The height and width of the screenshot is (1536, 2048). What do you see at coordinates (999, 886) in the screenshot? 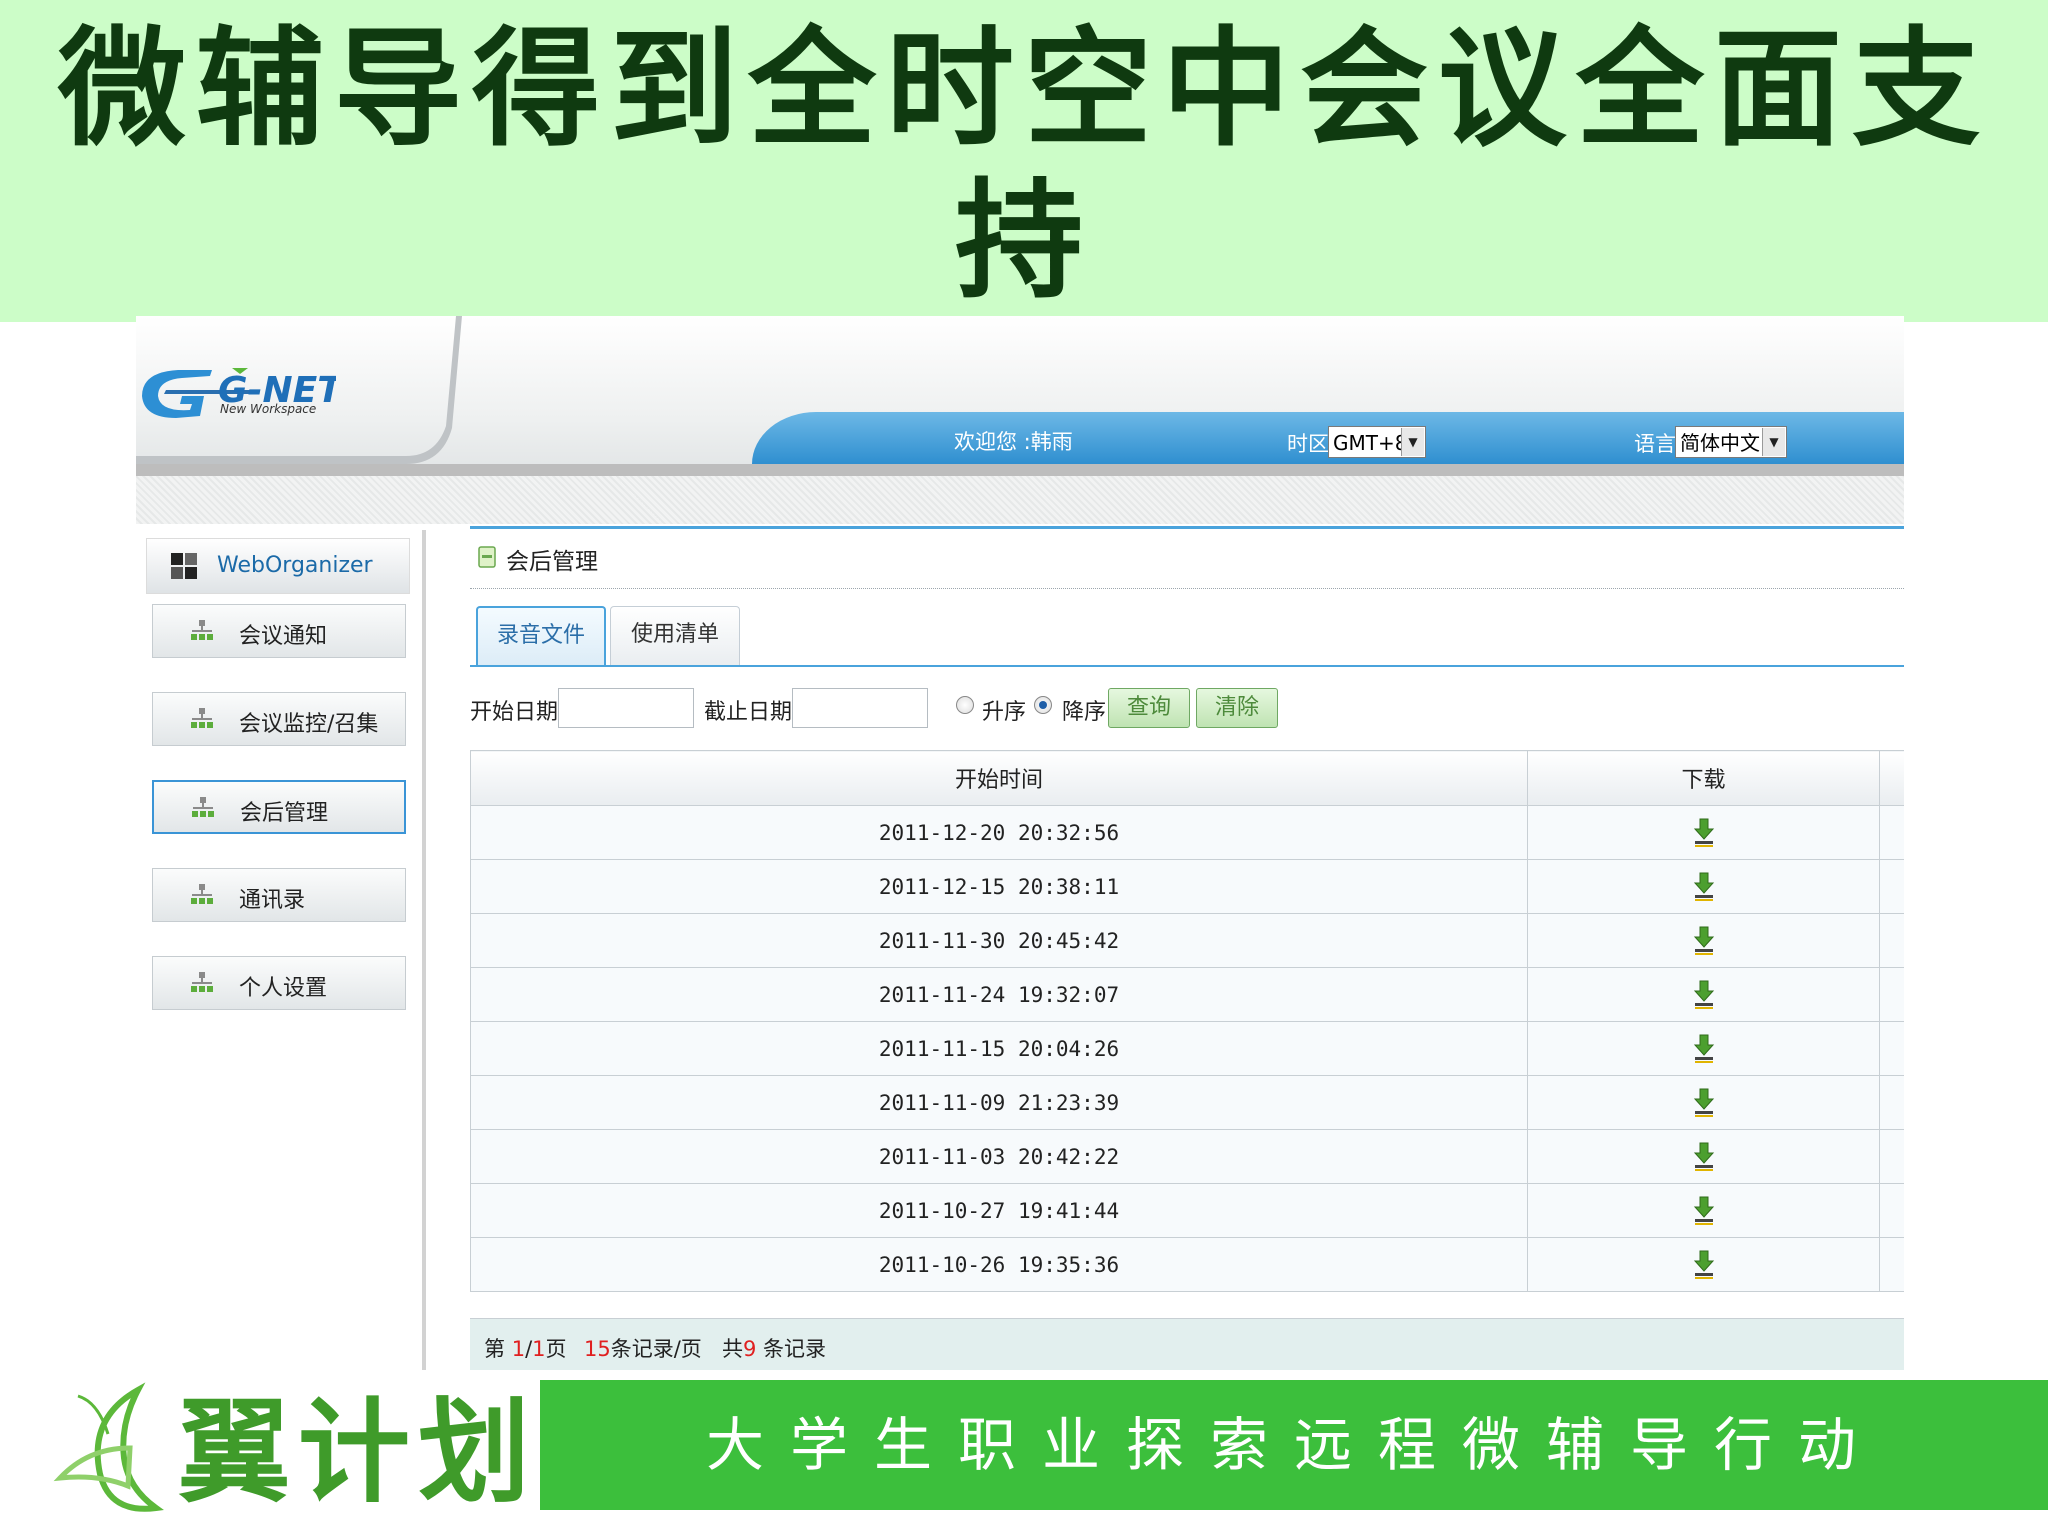
I see `start-time-cell: 2011-12-15 20:38:11` at bounding box center [999, 886].